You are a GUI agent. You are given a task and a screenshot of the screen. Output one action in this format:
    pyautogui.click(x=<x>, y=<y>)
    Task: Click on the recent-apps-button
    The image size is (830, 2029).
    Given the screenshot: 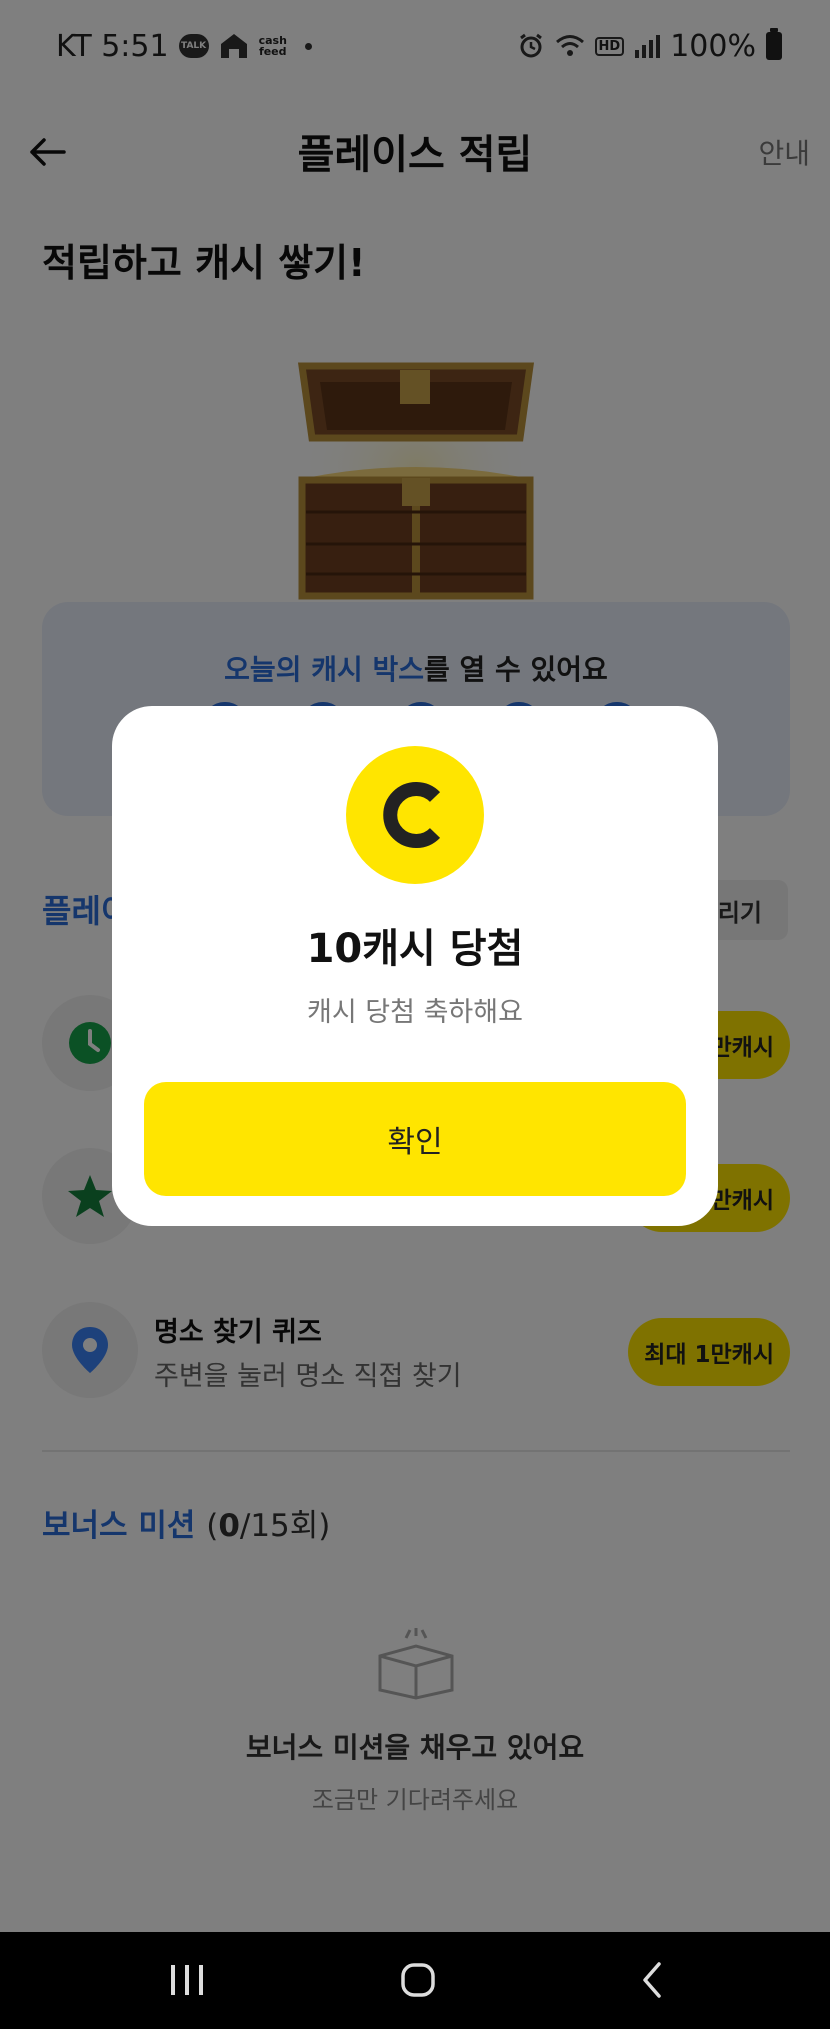 What is the action you would take?
    pyautogui.click(x=187, y=1980)
    